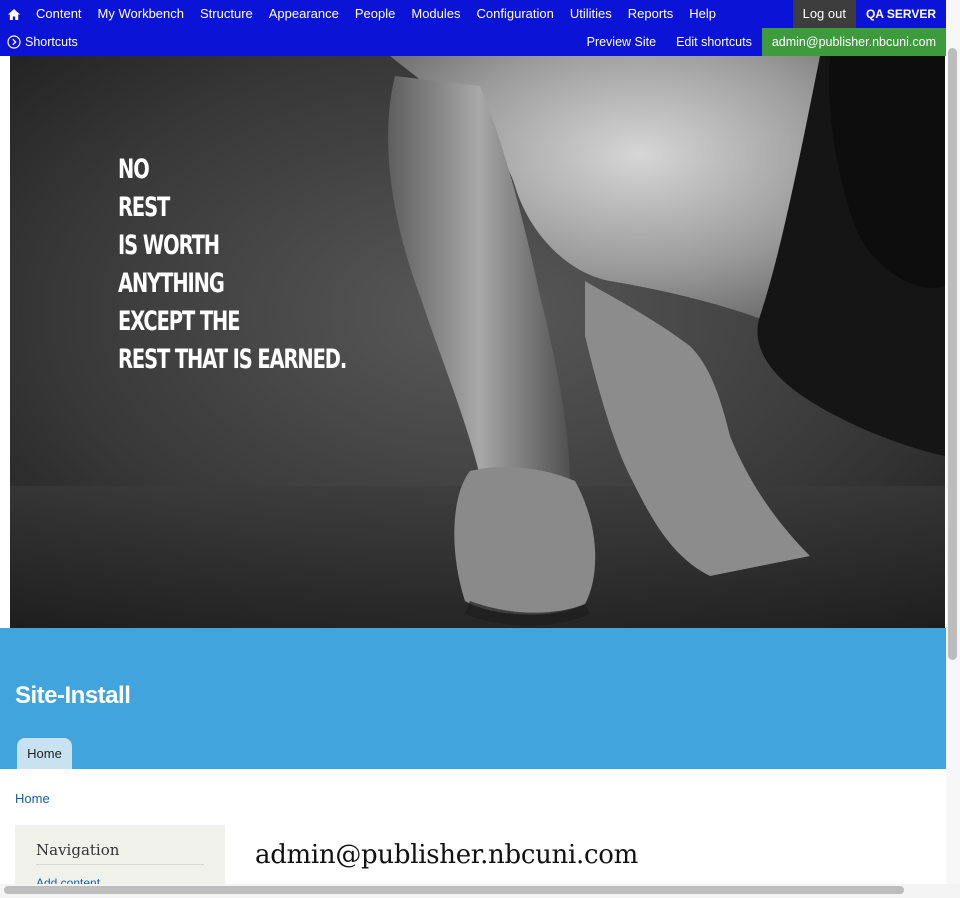 The image size is (960, 898). Describe the element at coordinates (144, 207) in the screenshot. I see `quote-line: rest` at that location.